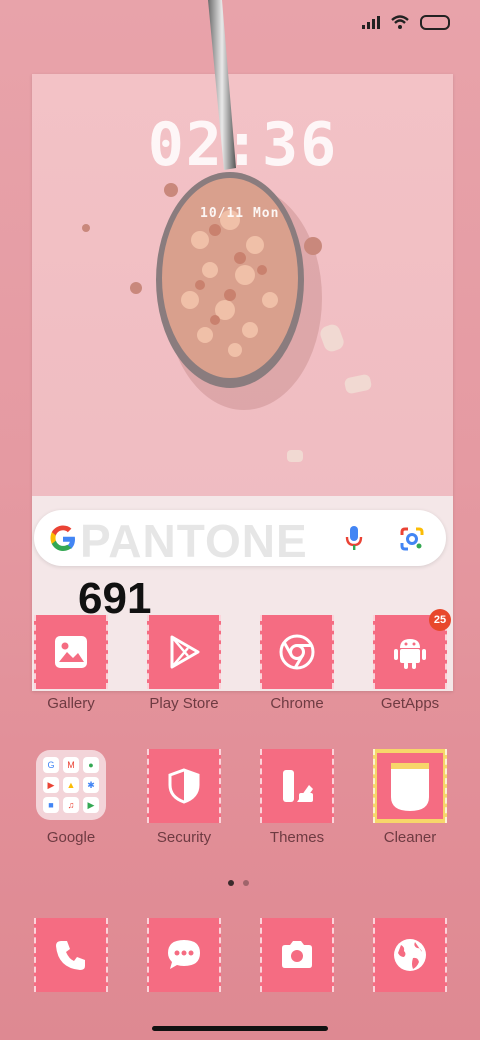  I want to click on pantone-brand-text: PANTONE, so click(194, 541).